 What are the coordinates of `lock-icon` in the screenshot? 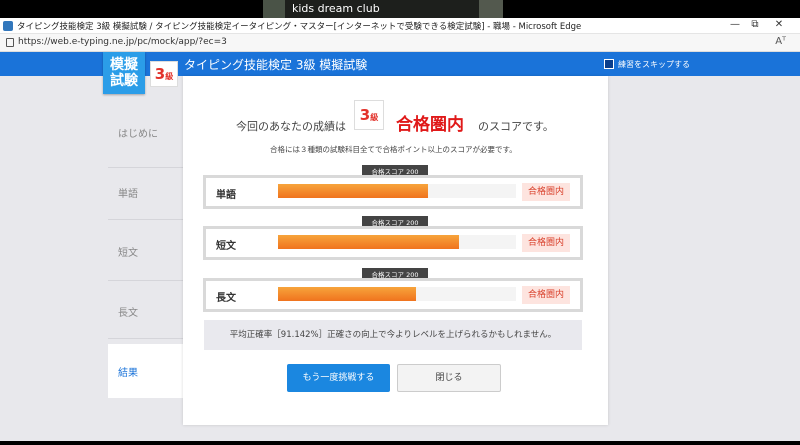 It's located at (10, 42).